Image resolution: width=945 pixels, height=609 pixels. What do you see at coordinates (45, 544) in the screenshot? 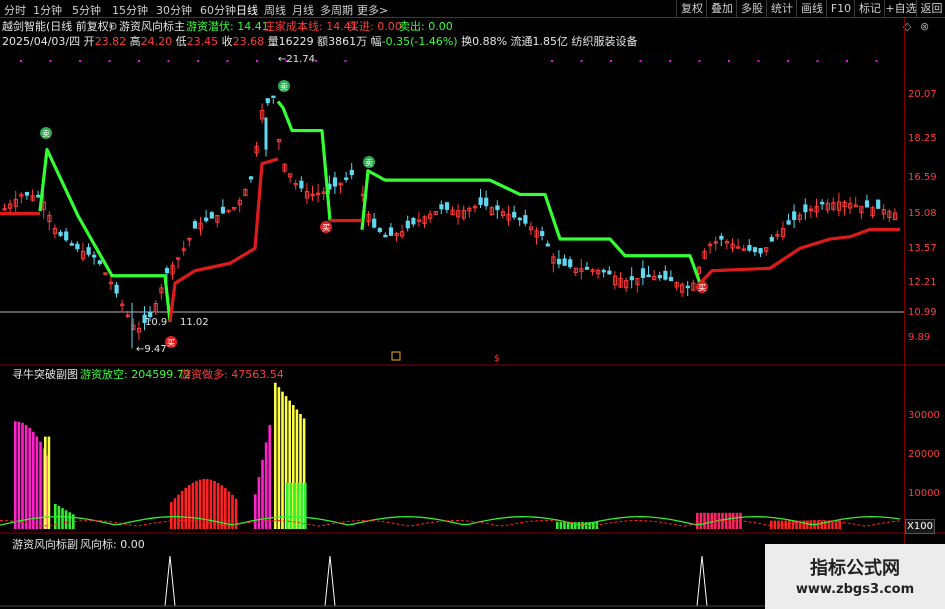
I see `sub2-indicator-name: 游资风向标副` at bounding box center [45, 544].